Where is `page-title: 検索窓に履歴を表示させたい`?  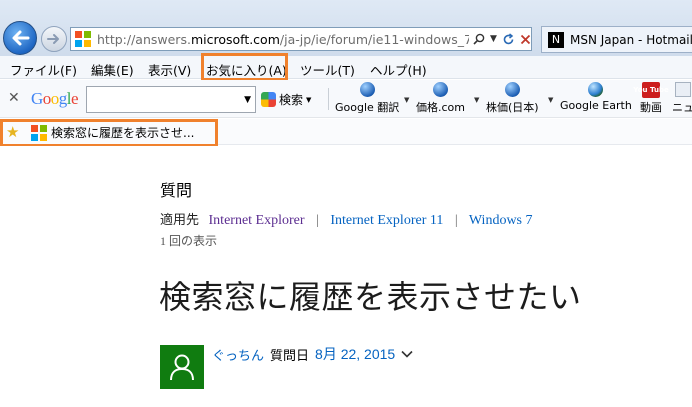
page-title: 検索窓に履歴を表示させたい is located at coordinates (370, 297).